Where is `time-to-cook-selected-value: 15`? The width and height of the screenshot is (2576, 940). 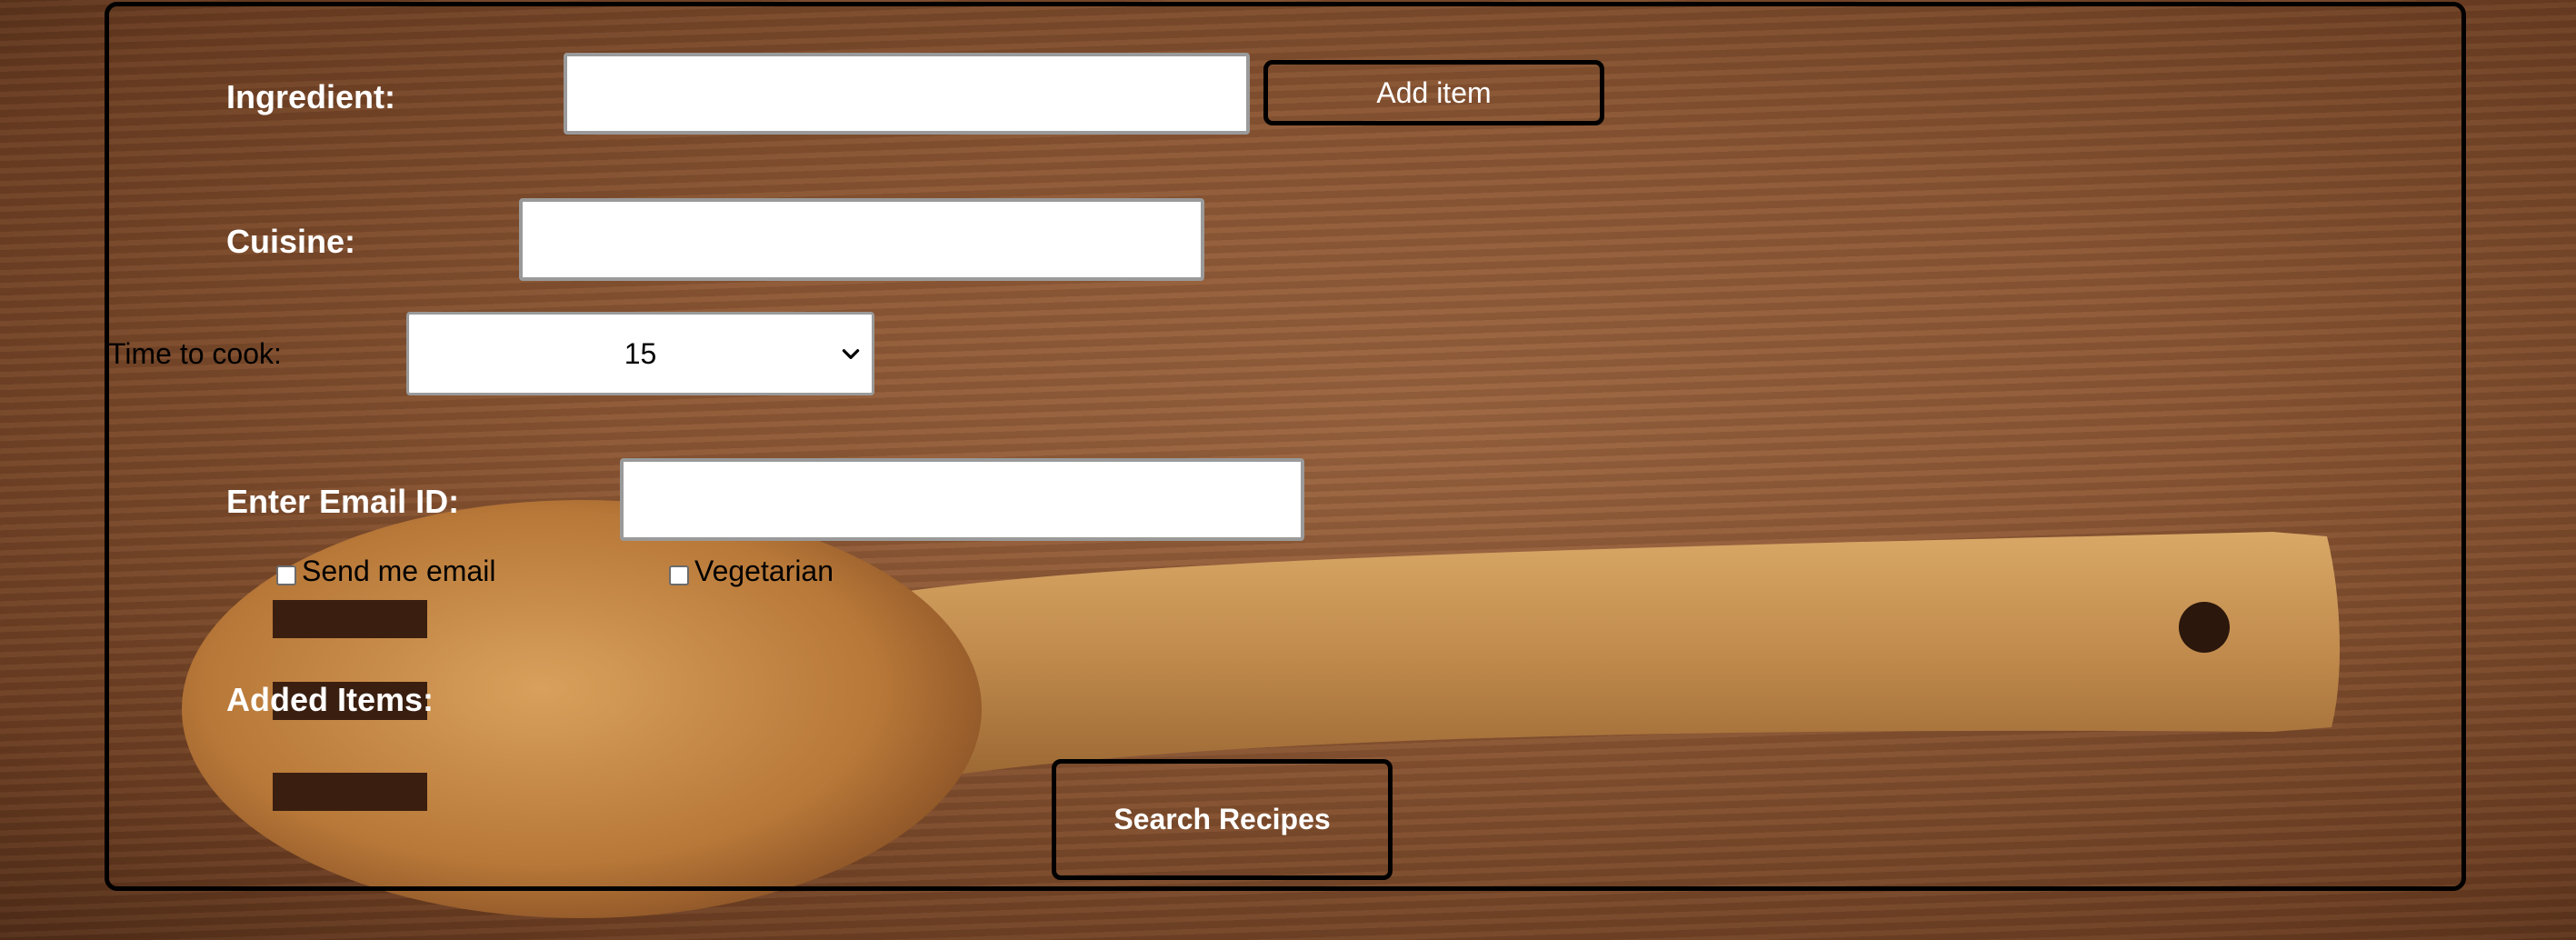
time-to-cook-selected-value: 15 is located at coordinates (640, 353).